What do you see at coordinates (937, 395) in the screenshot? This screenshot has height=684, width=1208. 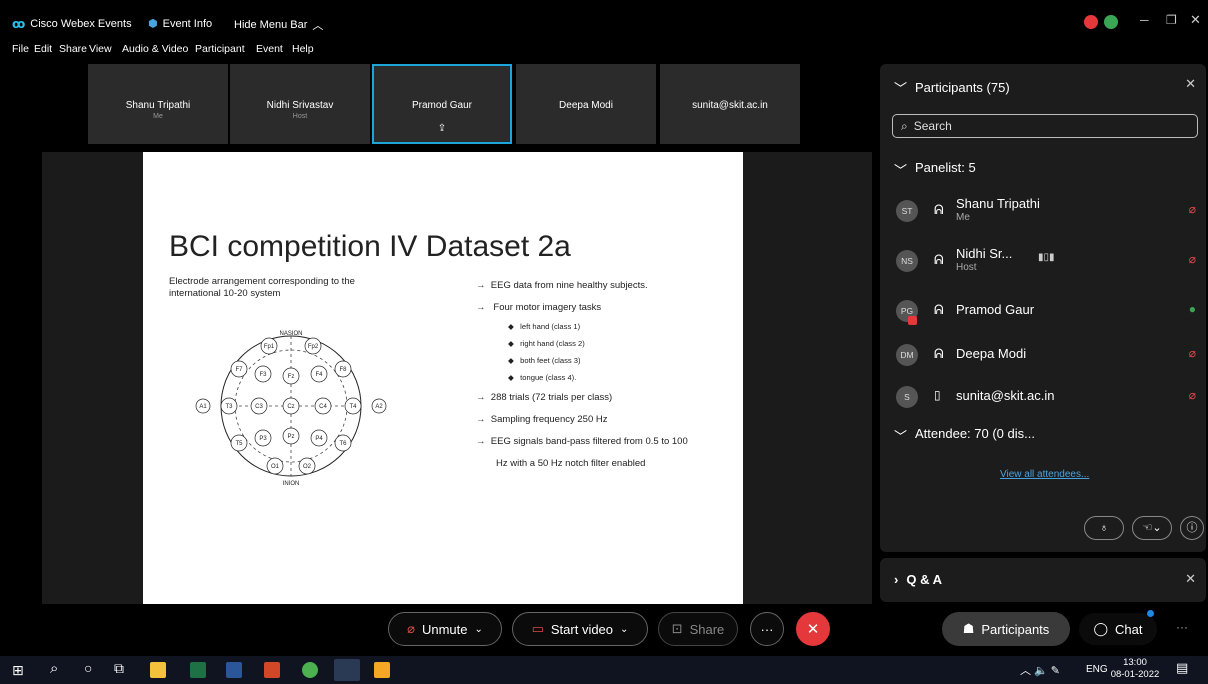 I see `phone-icon: ▯` at bounding box center [937, 395].